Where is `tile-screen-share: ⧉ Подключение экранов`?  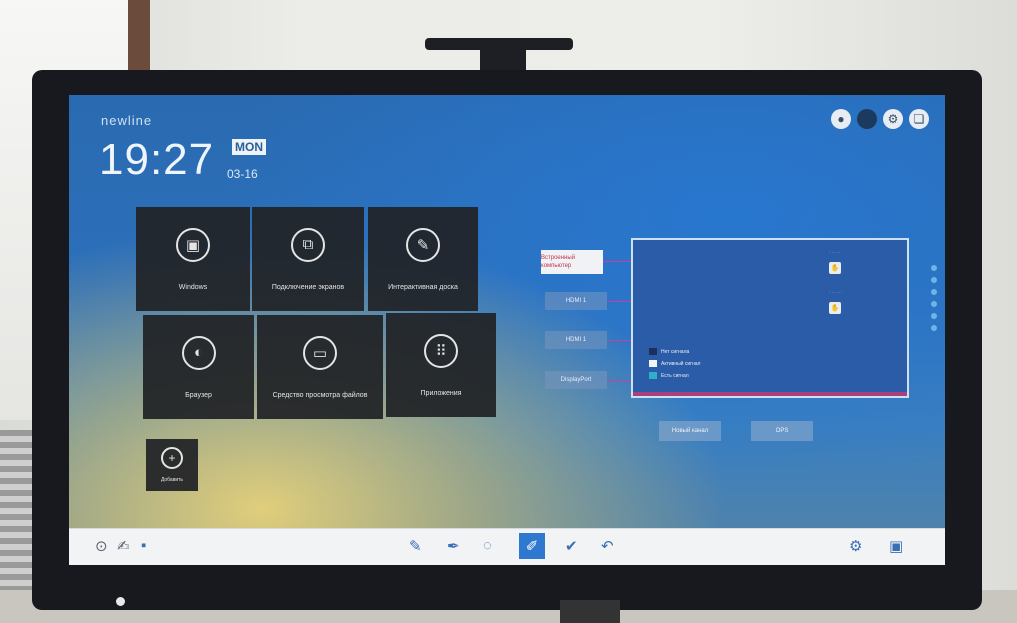 tile-screen-share: ⧉ Подключение экранов is located at coordinates (308, 259).